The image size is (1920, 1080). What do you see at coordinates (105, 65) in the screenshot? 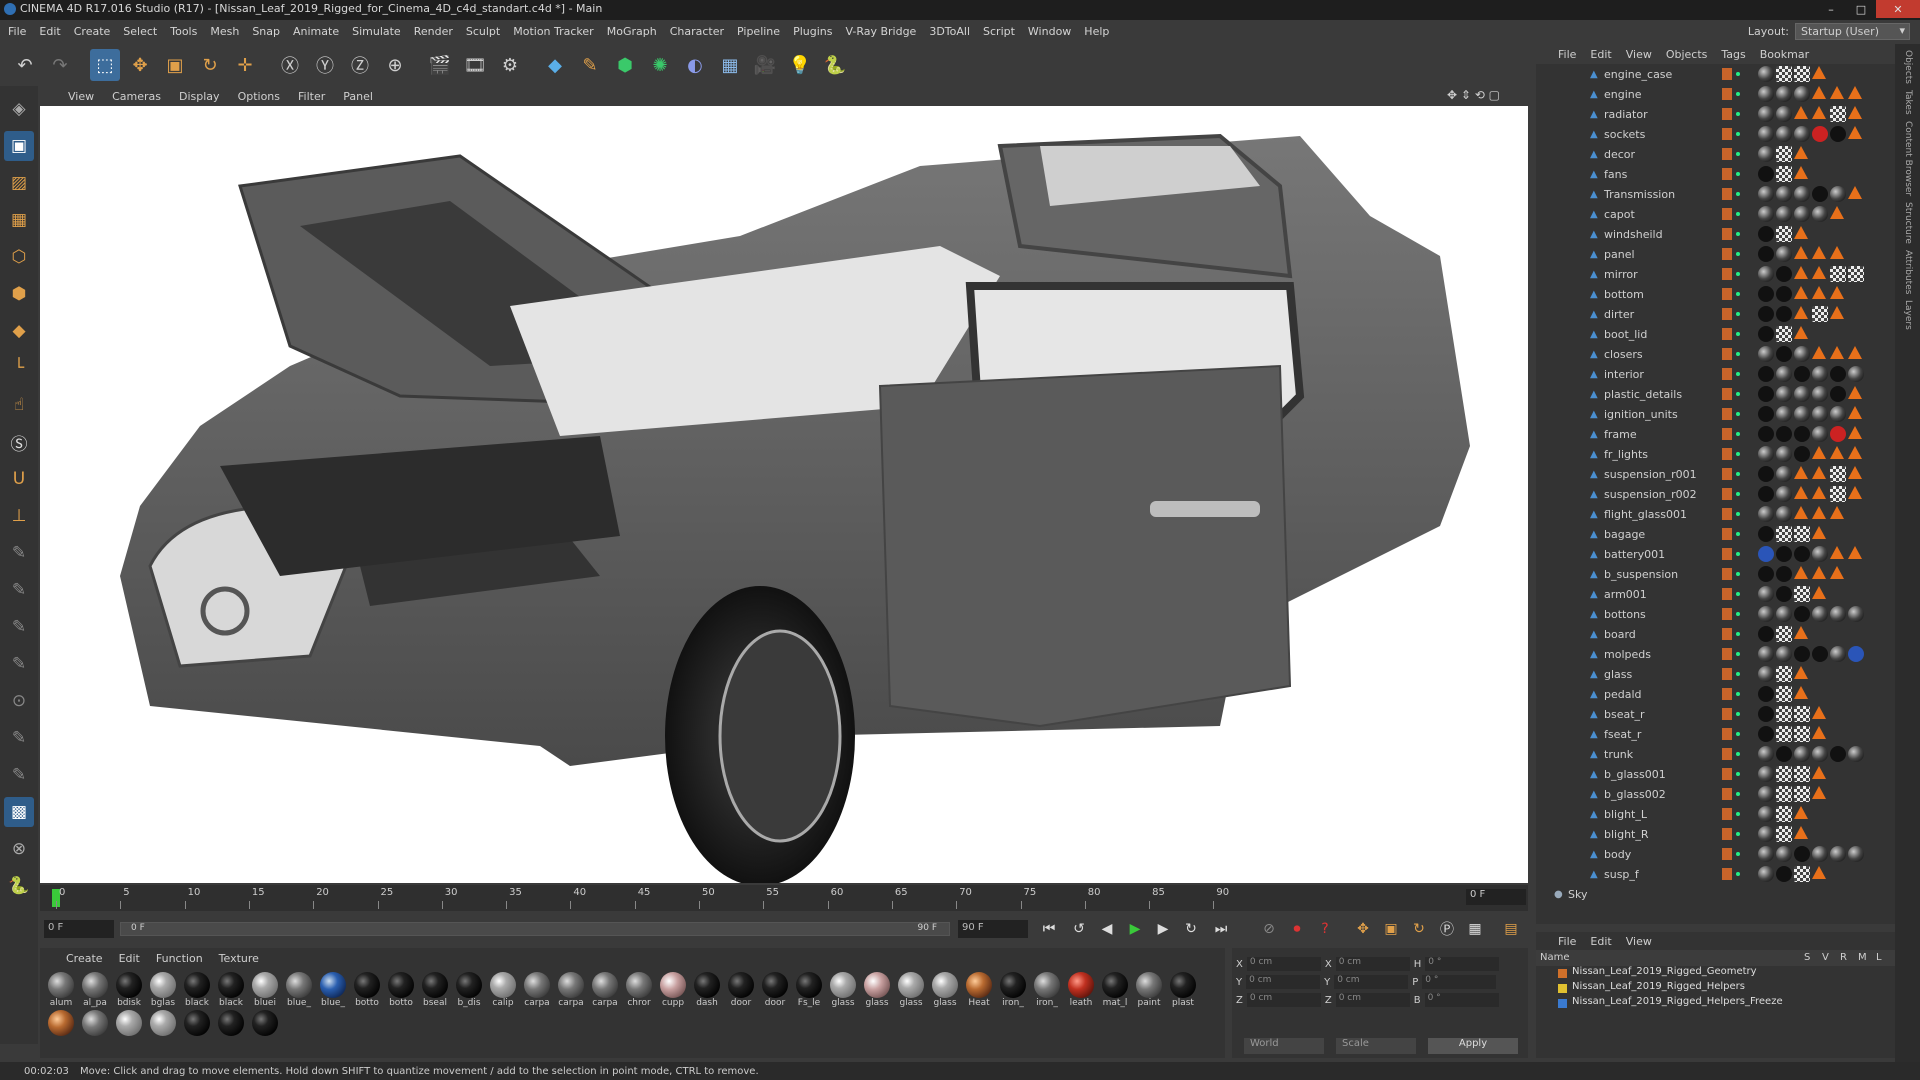
I see `live-selection-icon: ⬚` at bounding box center [105, 65].